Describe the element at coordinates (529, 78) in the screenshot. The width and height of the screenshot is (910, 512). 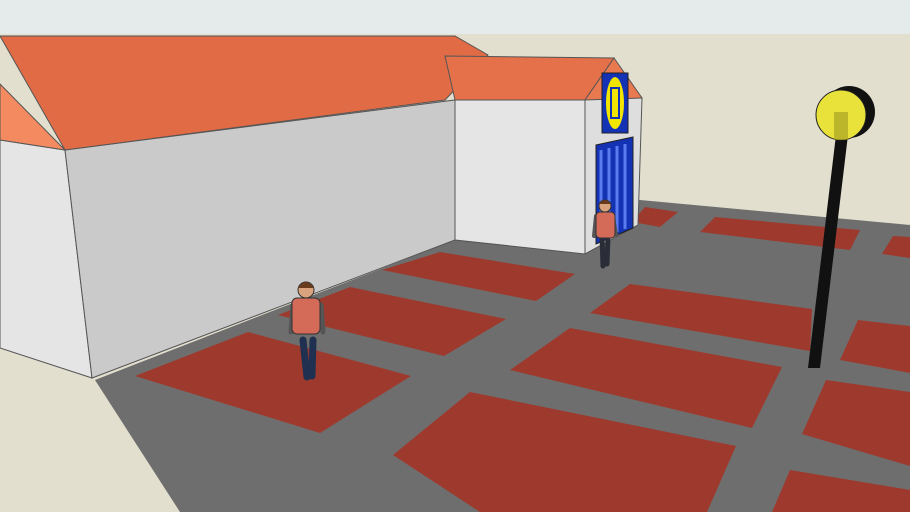
I see `annex-roof` at that location.